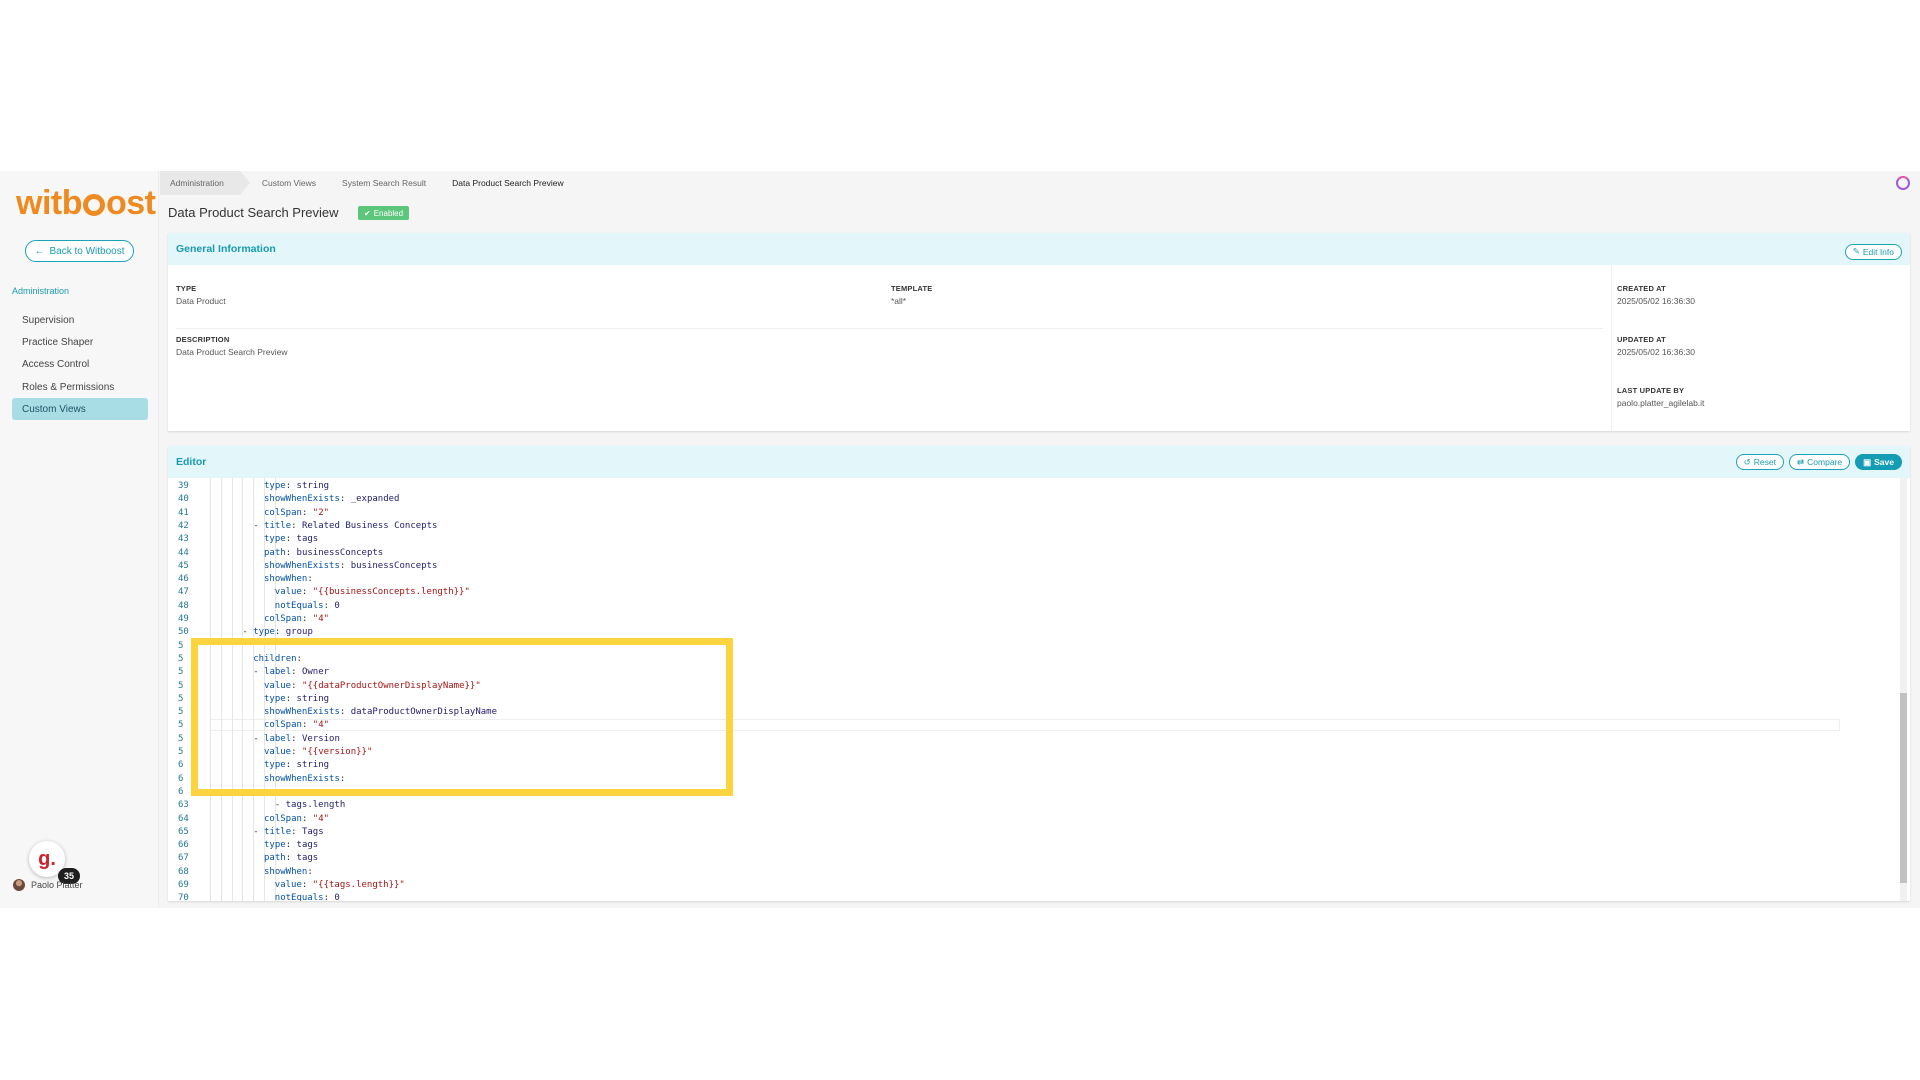  I want to click on line-number: 67, so click(183, 858).